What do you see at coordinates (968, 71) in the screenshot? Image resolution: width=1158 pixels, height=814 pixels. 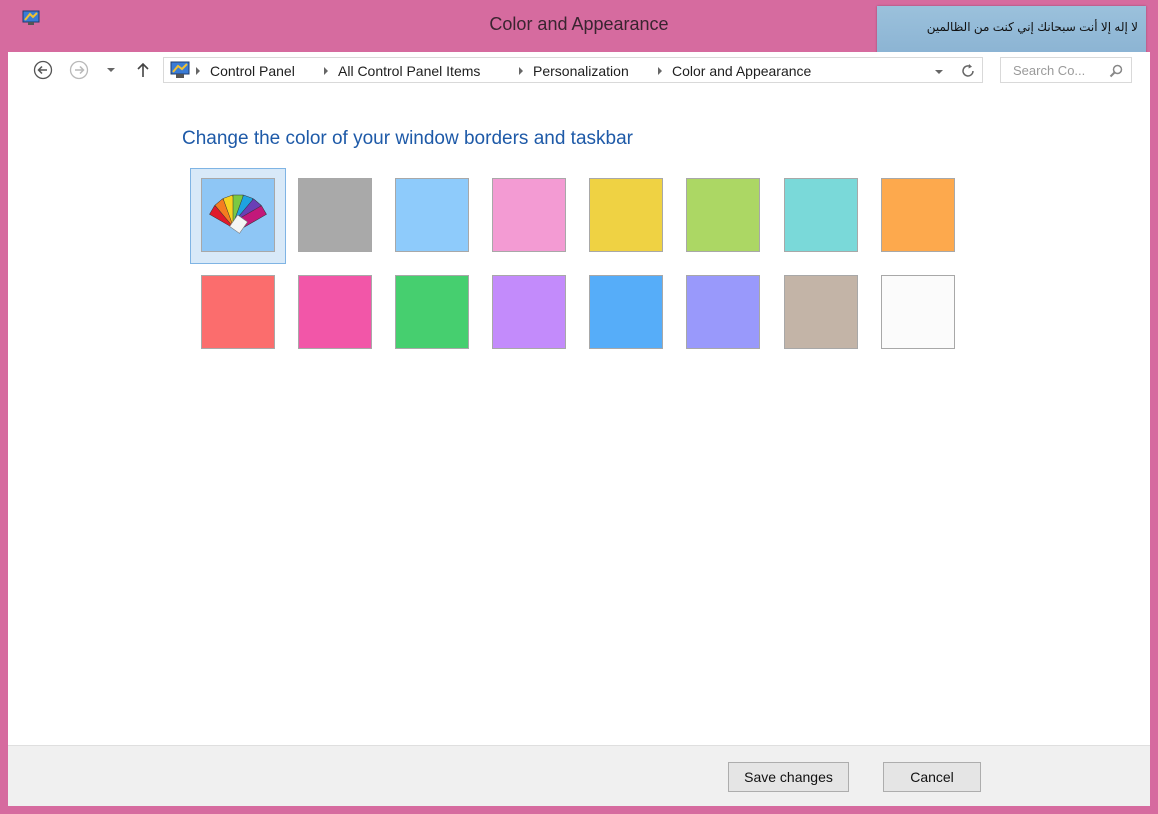 I see `refresh-icon` at bounding box center [968, 71].